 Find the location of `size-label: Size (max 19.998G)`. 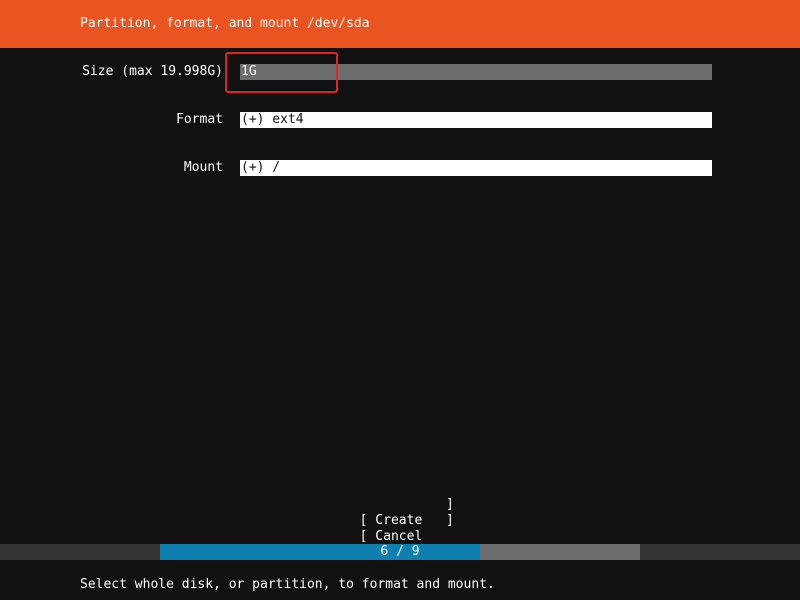

size-label: Size (max 19.998G) is located at coordinates (152, 71).